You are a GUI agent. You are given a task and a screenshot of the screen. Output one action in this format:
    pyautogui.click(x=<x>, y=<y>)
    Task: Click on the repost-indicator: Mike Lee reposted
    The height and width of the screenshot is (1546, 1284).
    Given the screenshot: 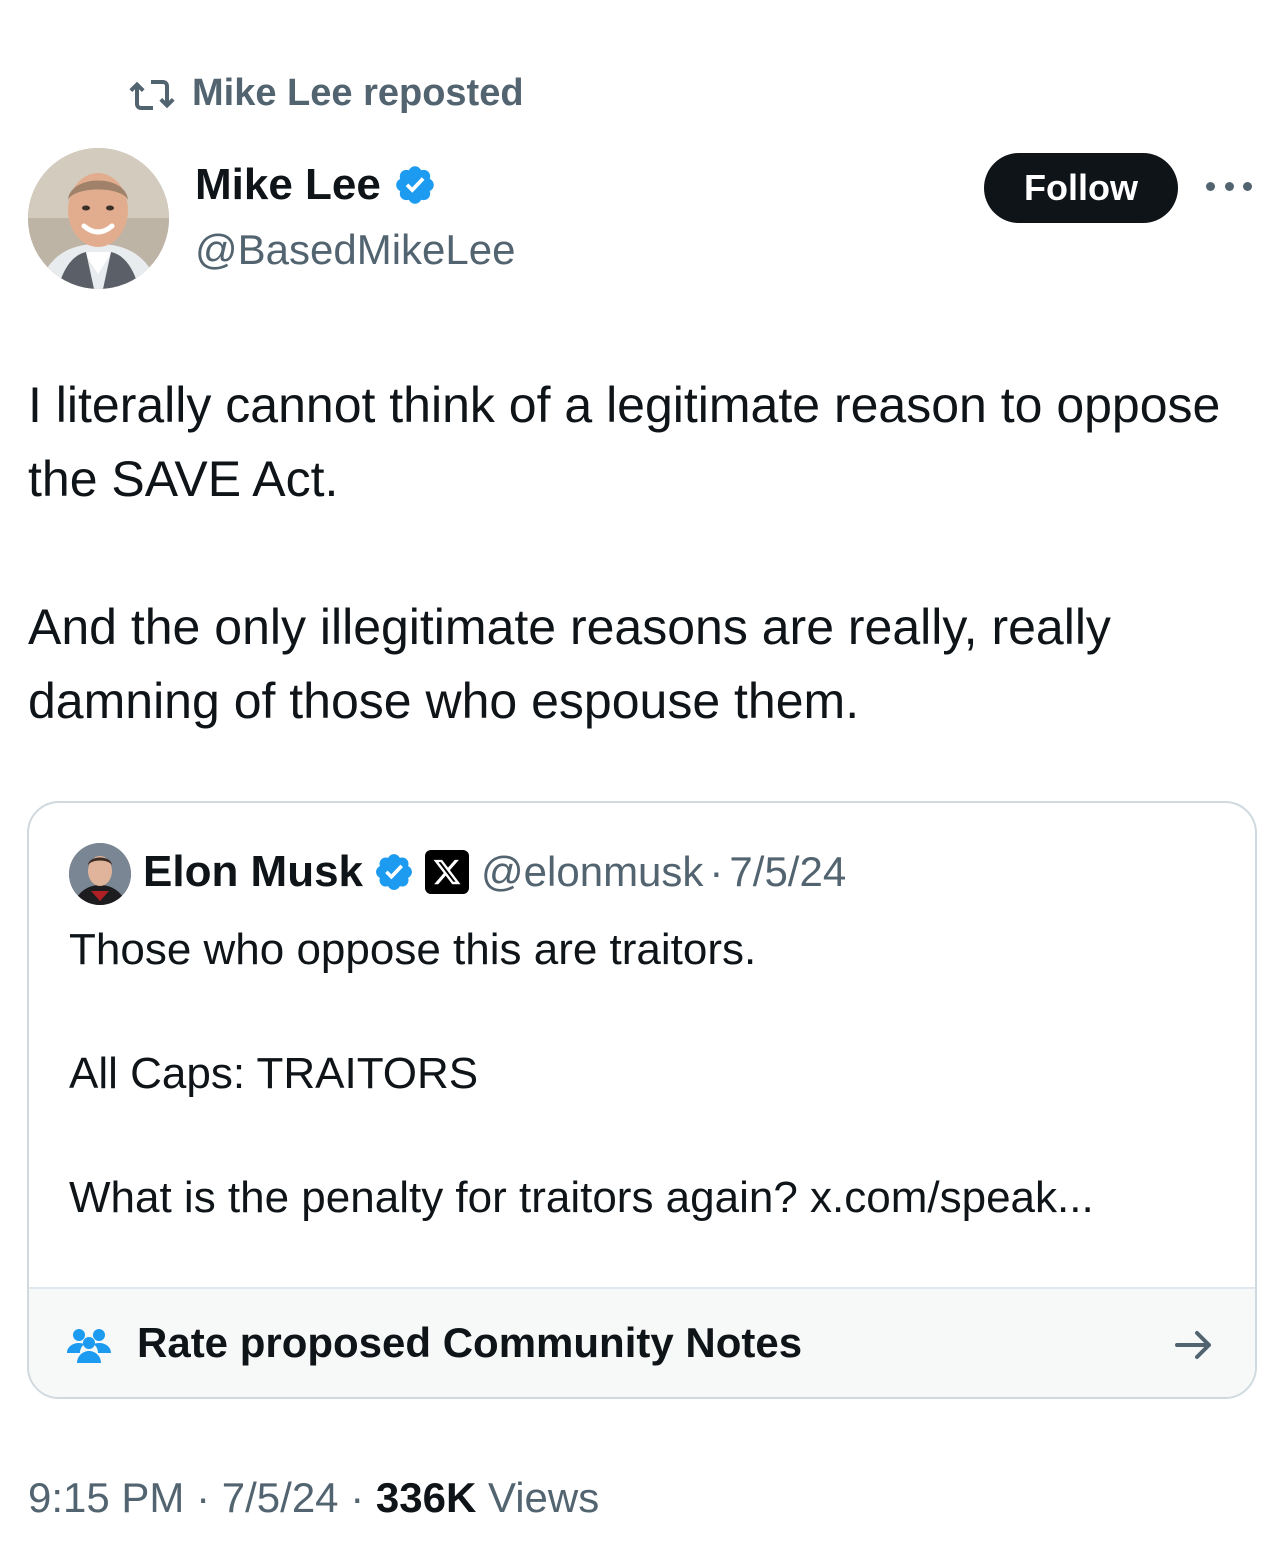 What is the action you would take?
    pyautogui.click(x=326, y=93)
    